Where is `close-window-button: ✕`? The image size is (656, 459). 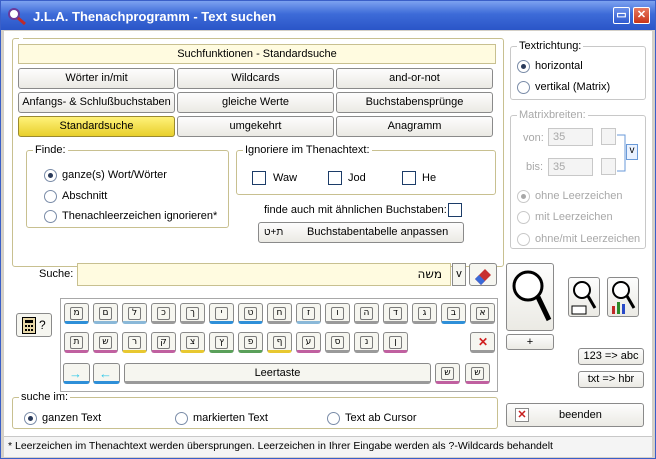 close-window-button: ✕ is located at coordinates (641, 15).